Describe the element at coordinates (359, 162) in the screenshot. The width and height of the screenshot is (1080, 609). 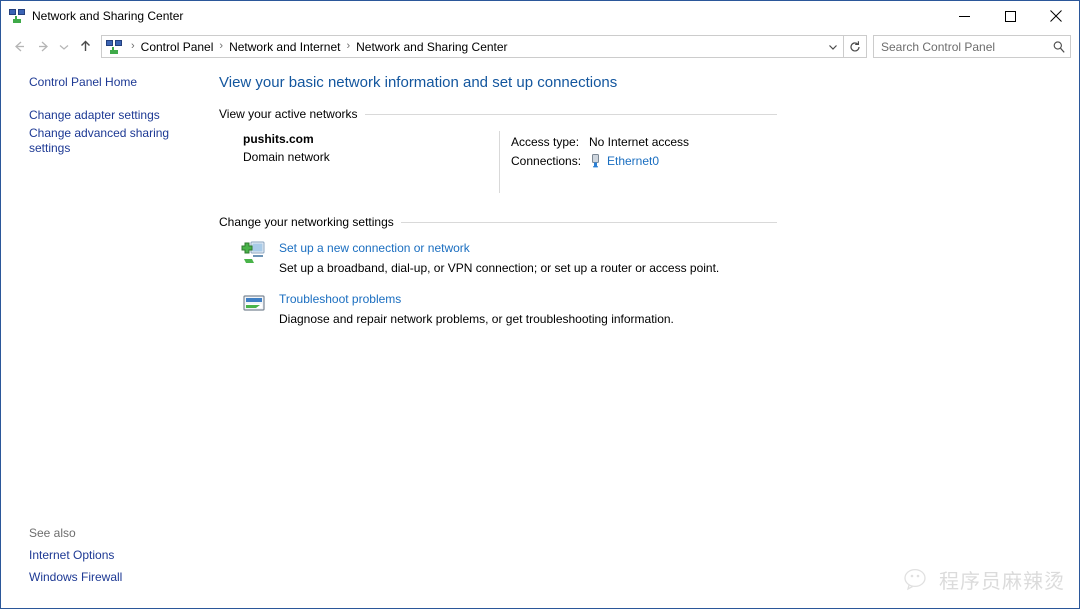
I see `active-network-identity: pushits.com Domain network` at that location.